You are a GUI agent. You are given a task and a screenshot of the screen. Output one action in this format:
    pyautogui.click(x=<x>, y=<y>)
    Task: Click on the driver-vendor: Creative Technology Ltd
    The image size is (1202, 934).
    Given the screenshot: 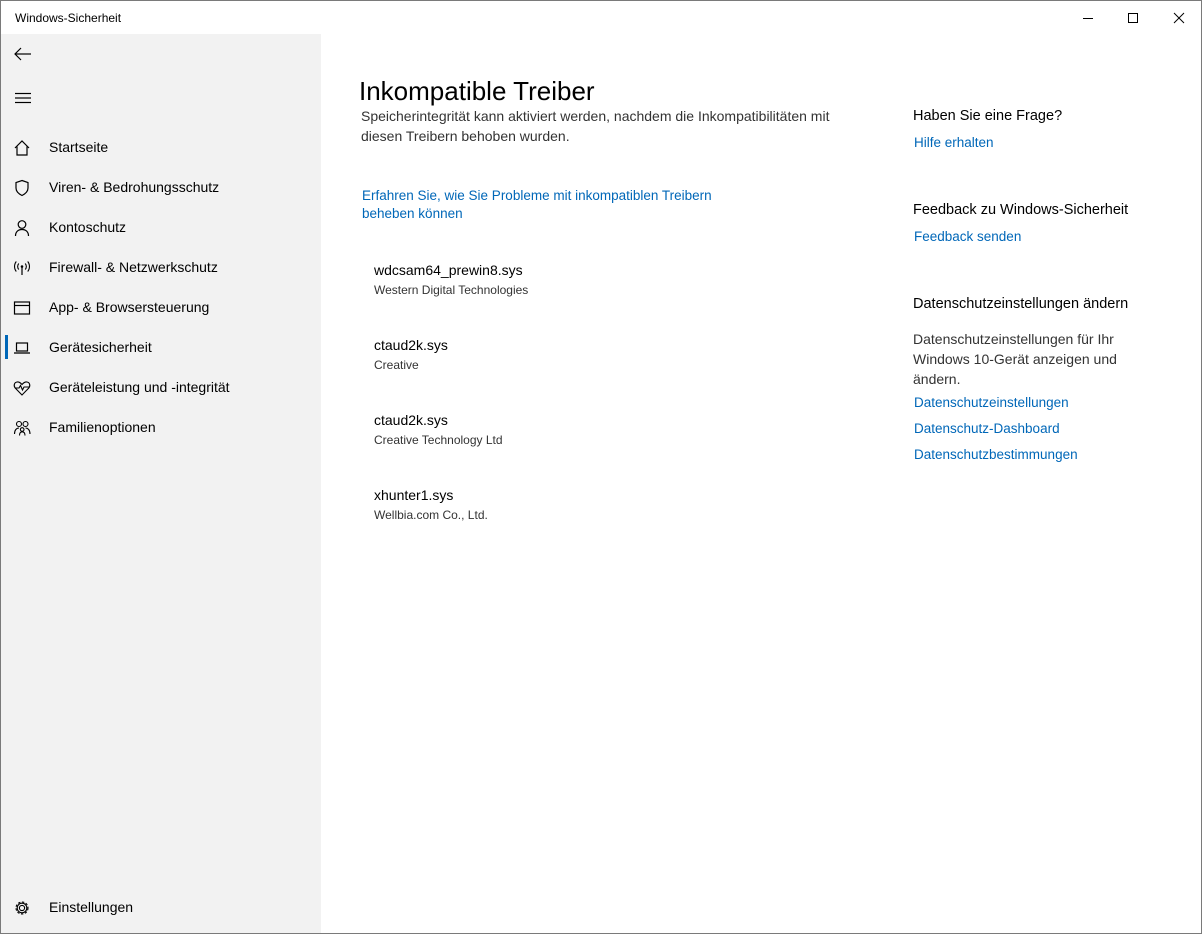 What is the action you would take?
    pyautogui.click(x=438, y=440)
    